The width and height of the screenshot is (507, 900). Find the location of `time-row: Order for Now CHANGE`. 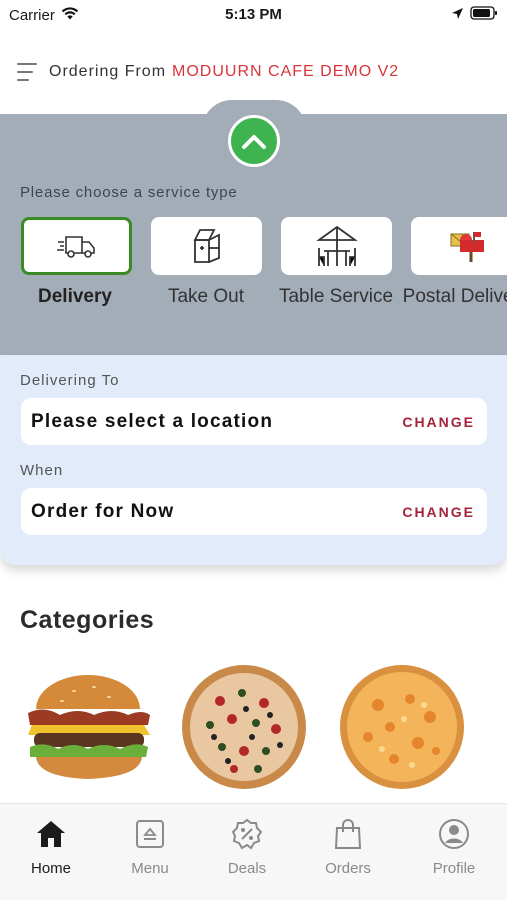

time-row: Order for Now CHANGE is located at coordinates (254, 511).